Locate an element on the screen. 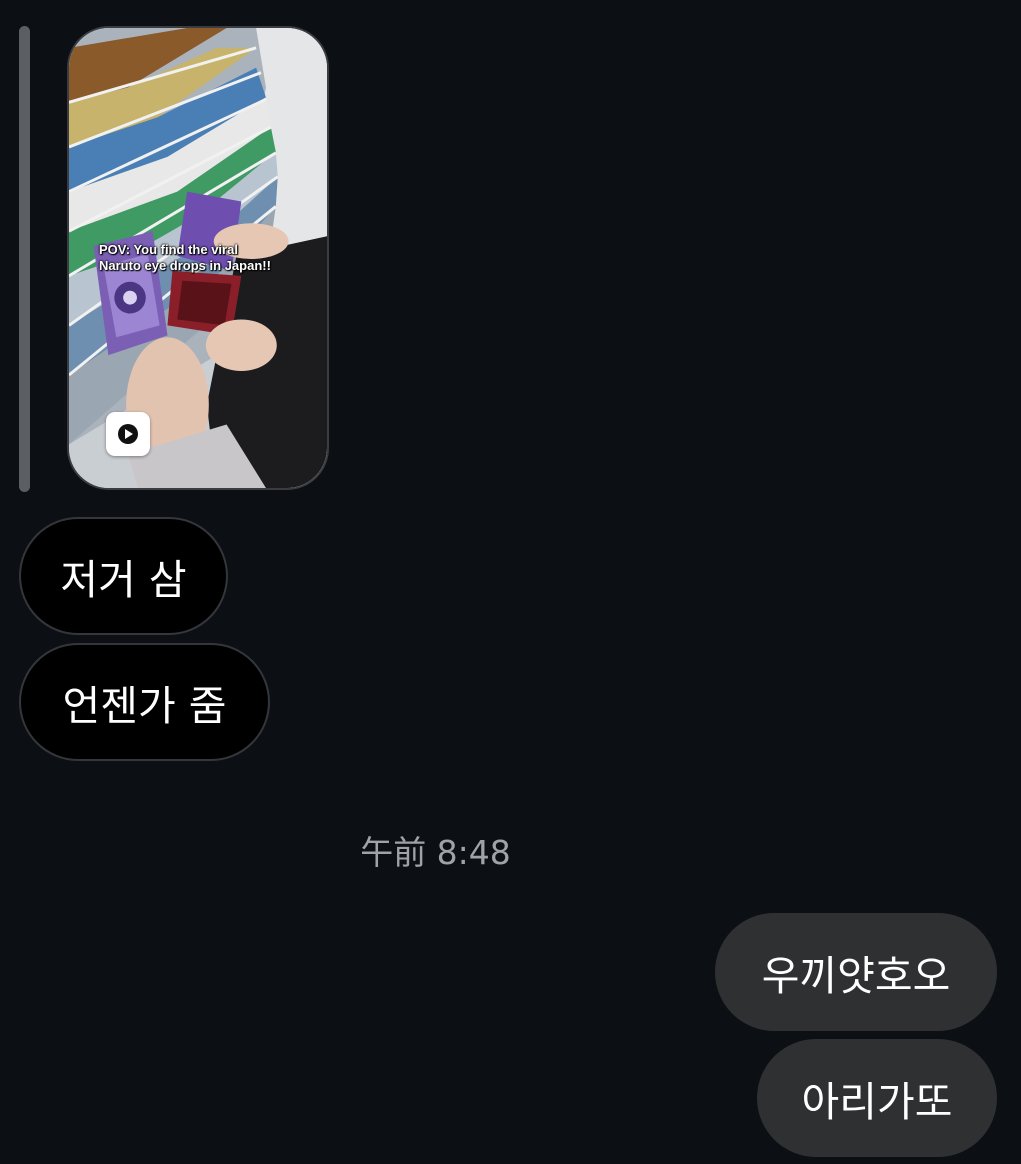  play-icon is located at coordinates (128, 434).